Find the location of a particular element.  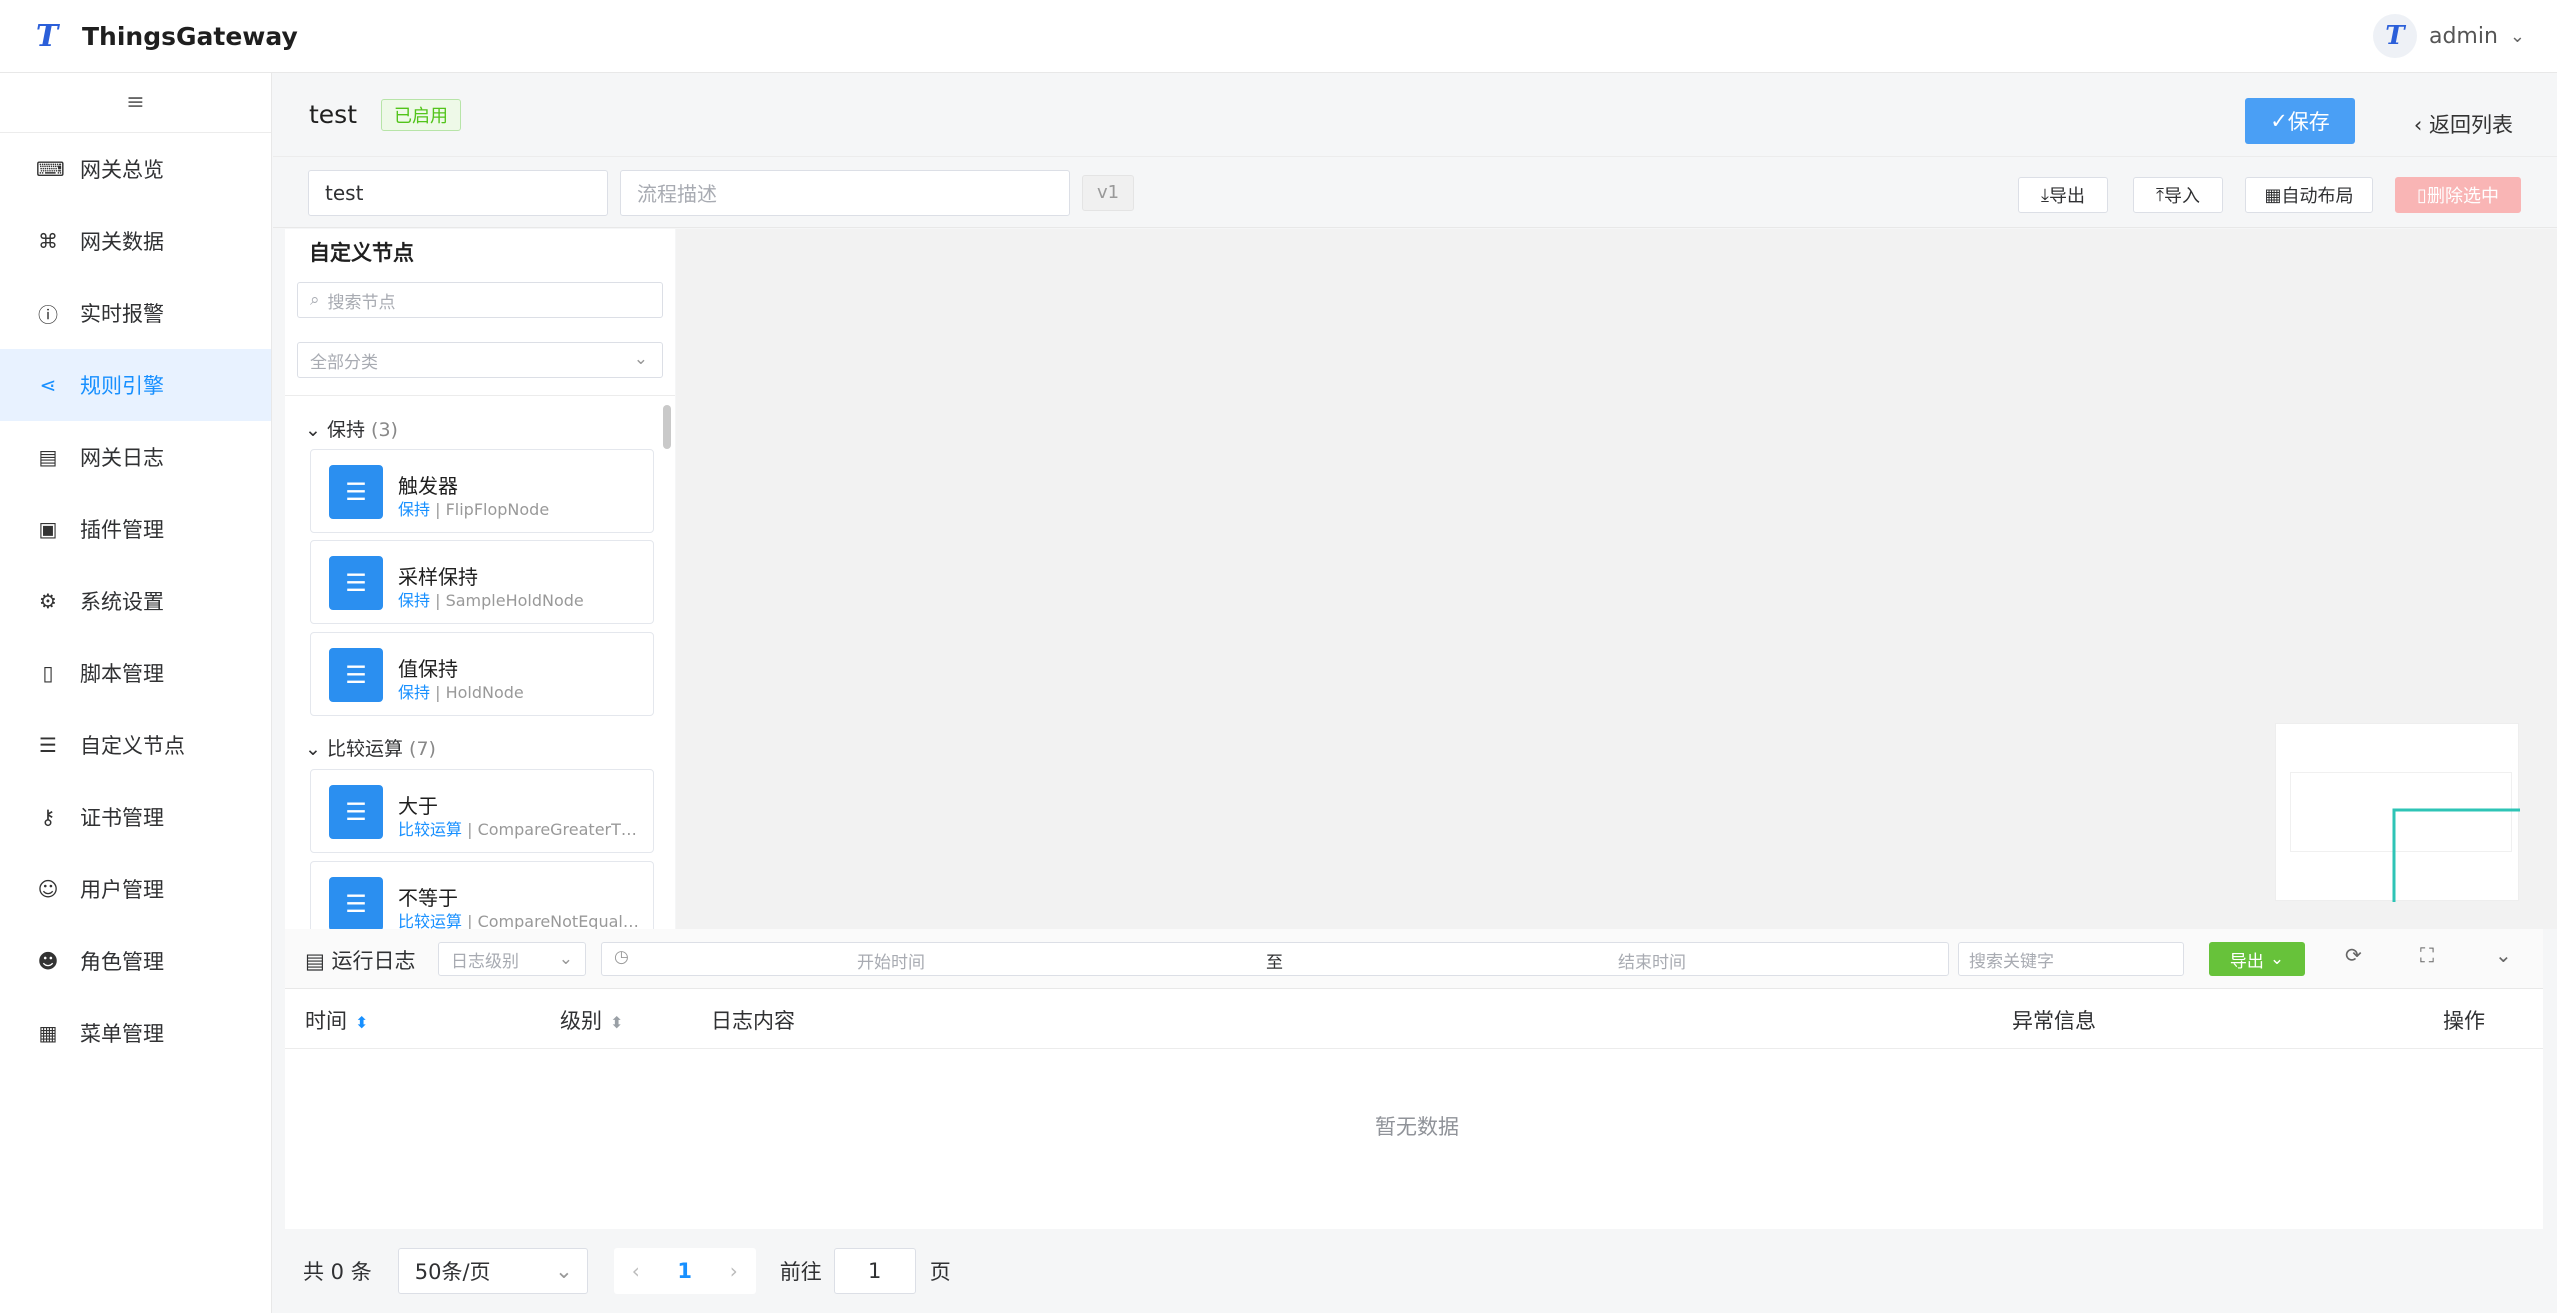

sidebar-item-label: 系统设置 is located at coordinates (122, 602).